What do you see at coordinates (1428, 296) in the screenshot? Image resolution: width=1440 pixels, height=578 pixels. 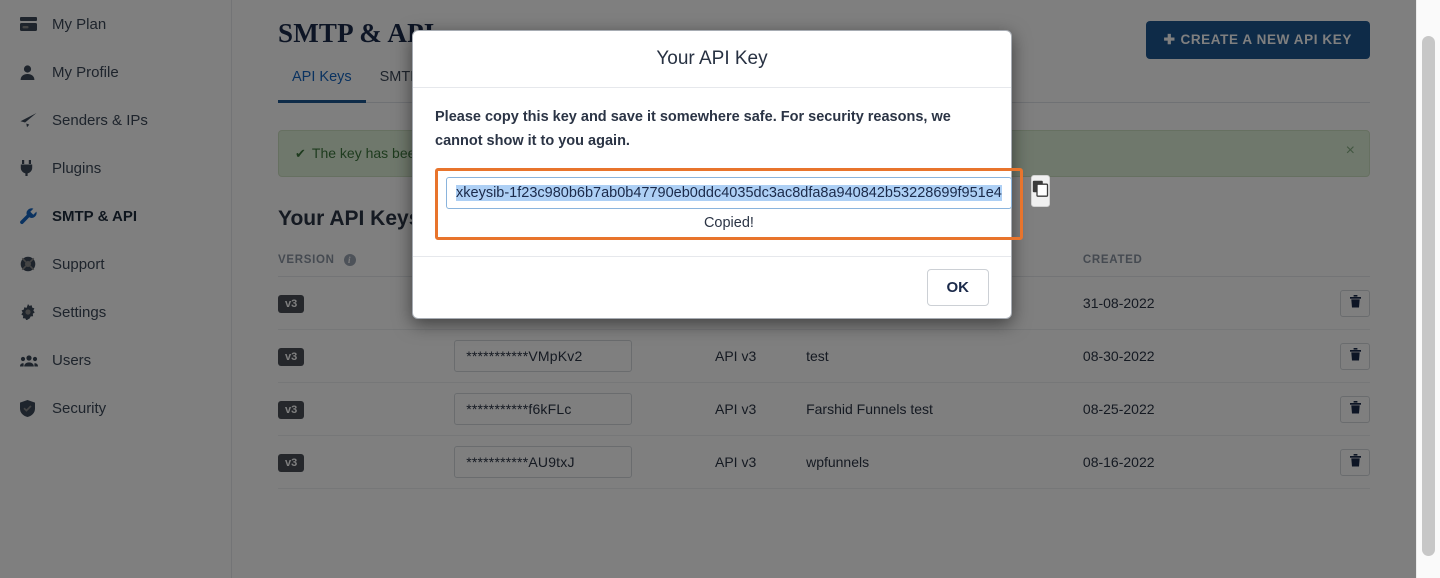 I see `scrollbar-thumb` at bounding box center [1428, 296].